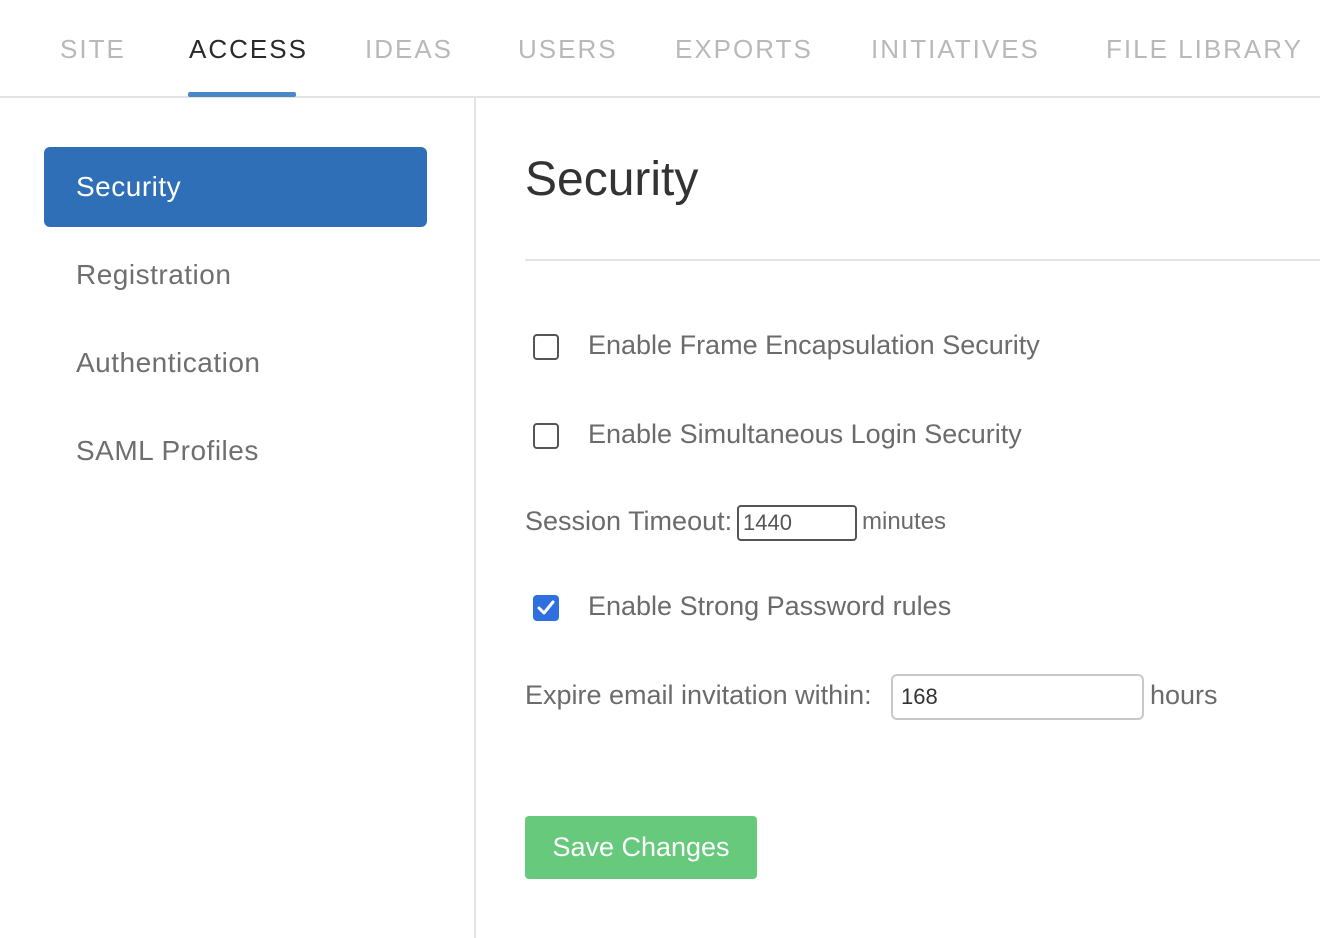 The image size is (1320, 938). Describe the element at coordinates (955, 49) in the screenshot. I see `tab-initiatives: INITIATIVES` at that location.